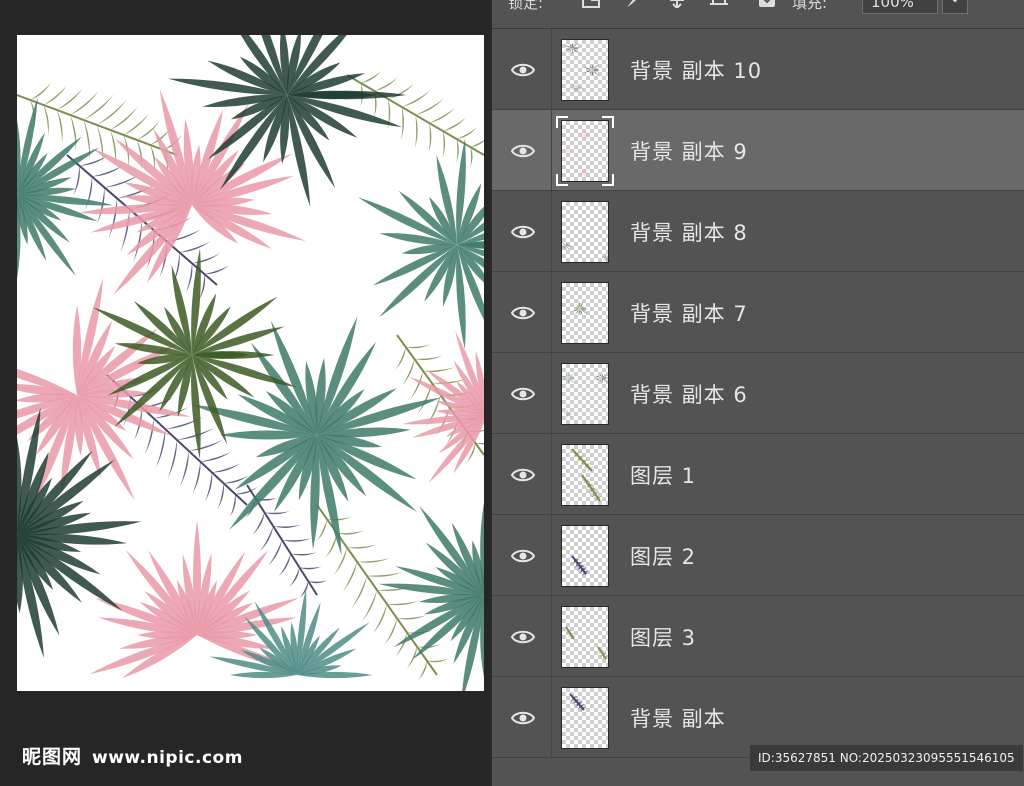  I want to click on layer-name: 背景 副本 9, so click(689, 151).